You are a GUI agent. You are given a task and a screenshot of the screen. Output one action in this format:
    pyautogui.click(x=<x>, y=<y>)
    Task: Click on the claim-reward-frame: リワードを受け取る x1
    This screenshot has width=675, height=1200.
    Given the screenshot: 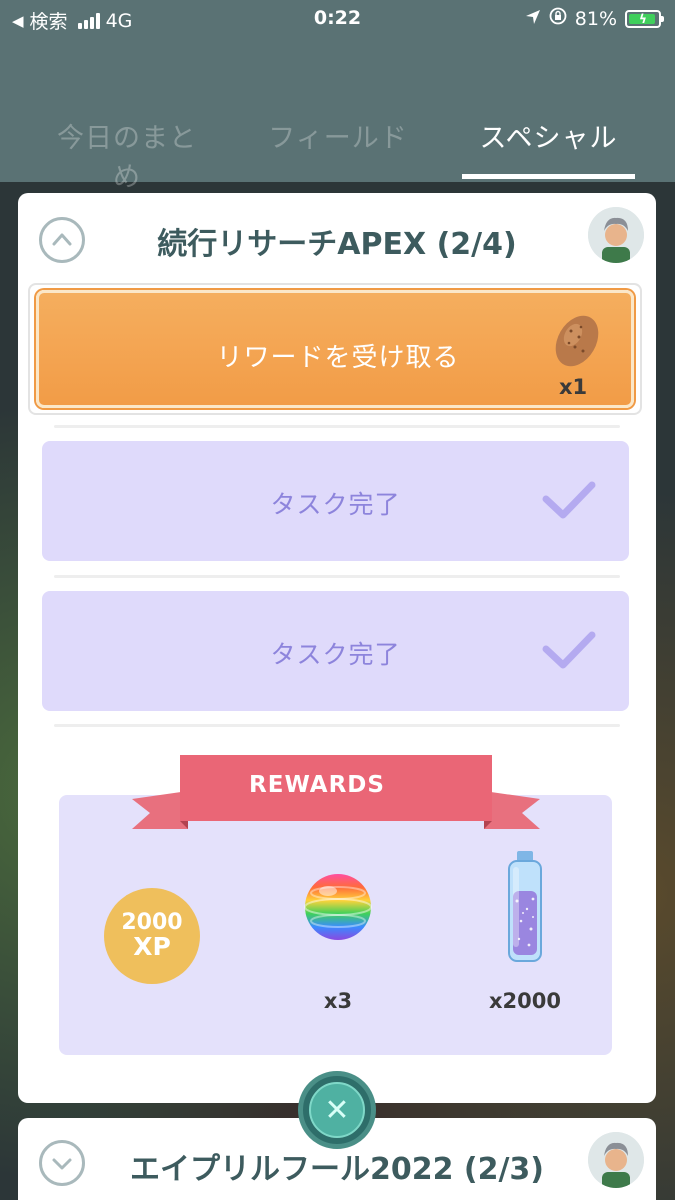 What is the action you would take?
    pyautogui.click(x=335, y=349)
    